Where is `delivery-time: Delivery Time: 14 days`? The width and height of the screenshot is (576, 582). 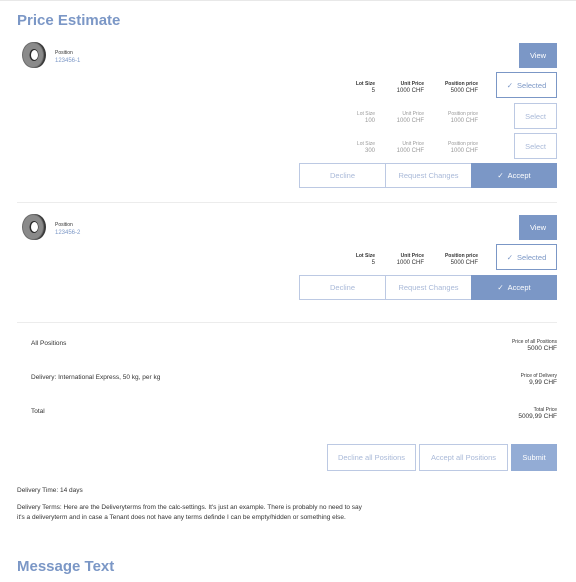
delivery-time: Delivery Time: 14 days is located at coordinates (50, 490).